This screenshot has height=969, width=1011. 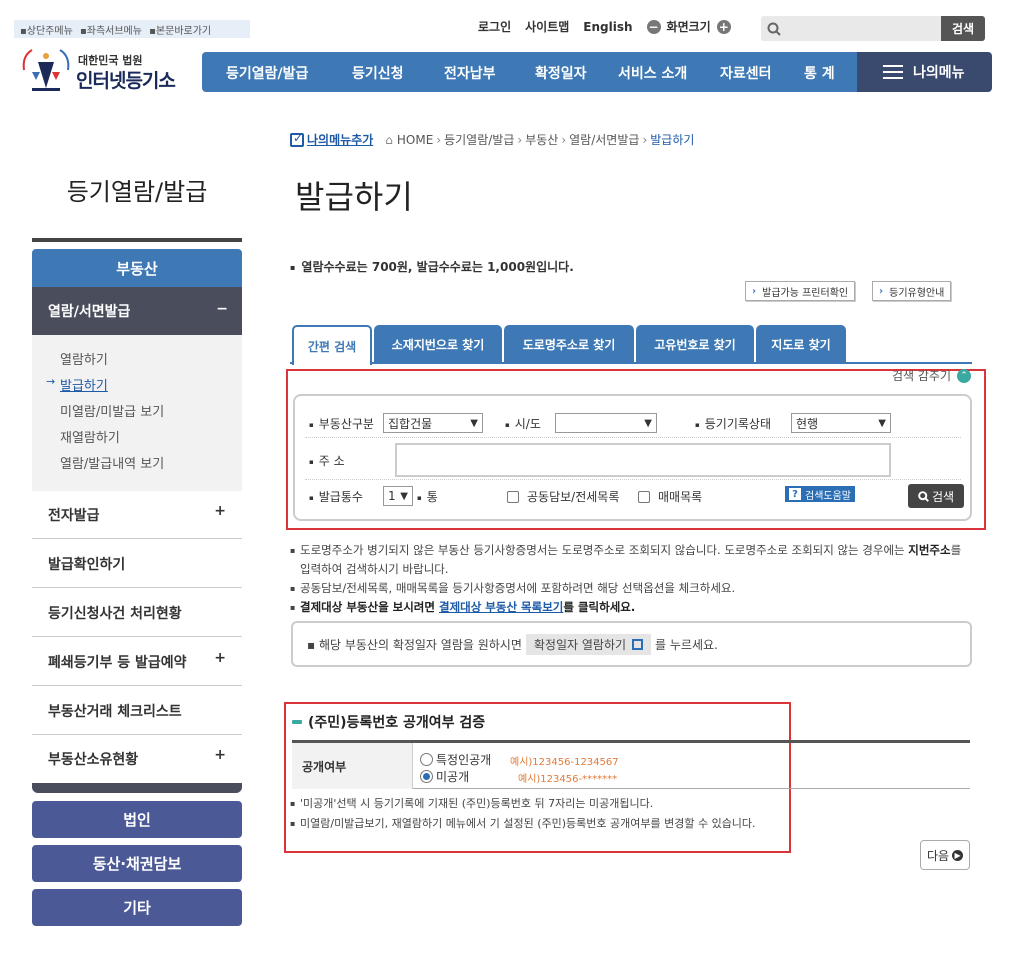 I want to click on lnb-sub-history: 열람/발급내역 보기, so click(x=137, y=466).